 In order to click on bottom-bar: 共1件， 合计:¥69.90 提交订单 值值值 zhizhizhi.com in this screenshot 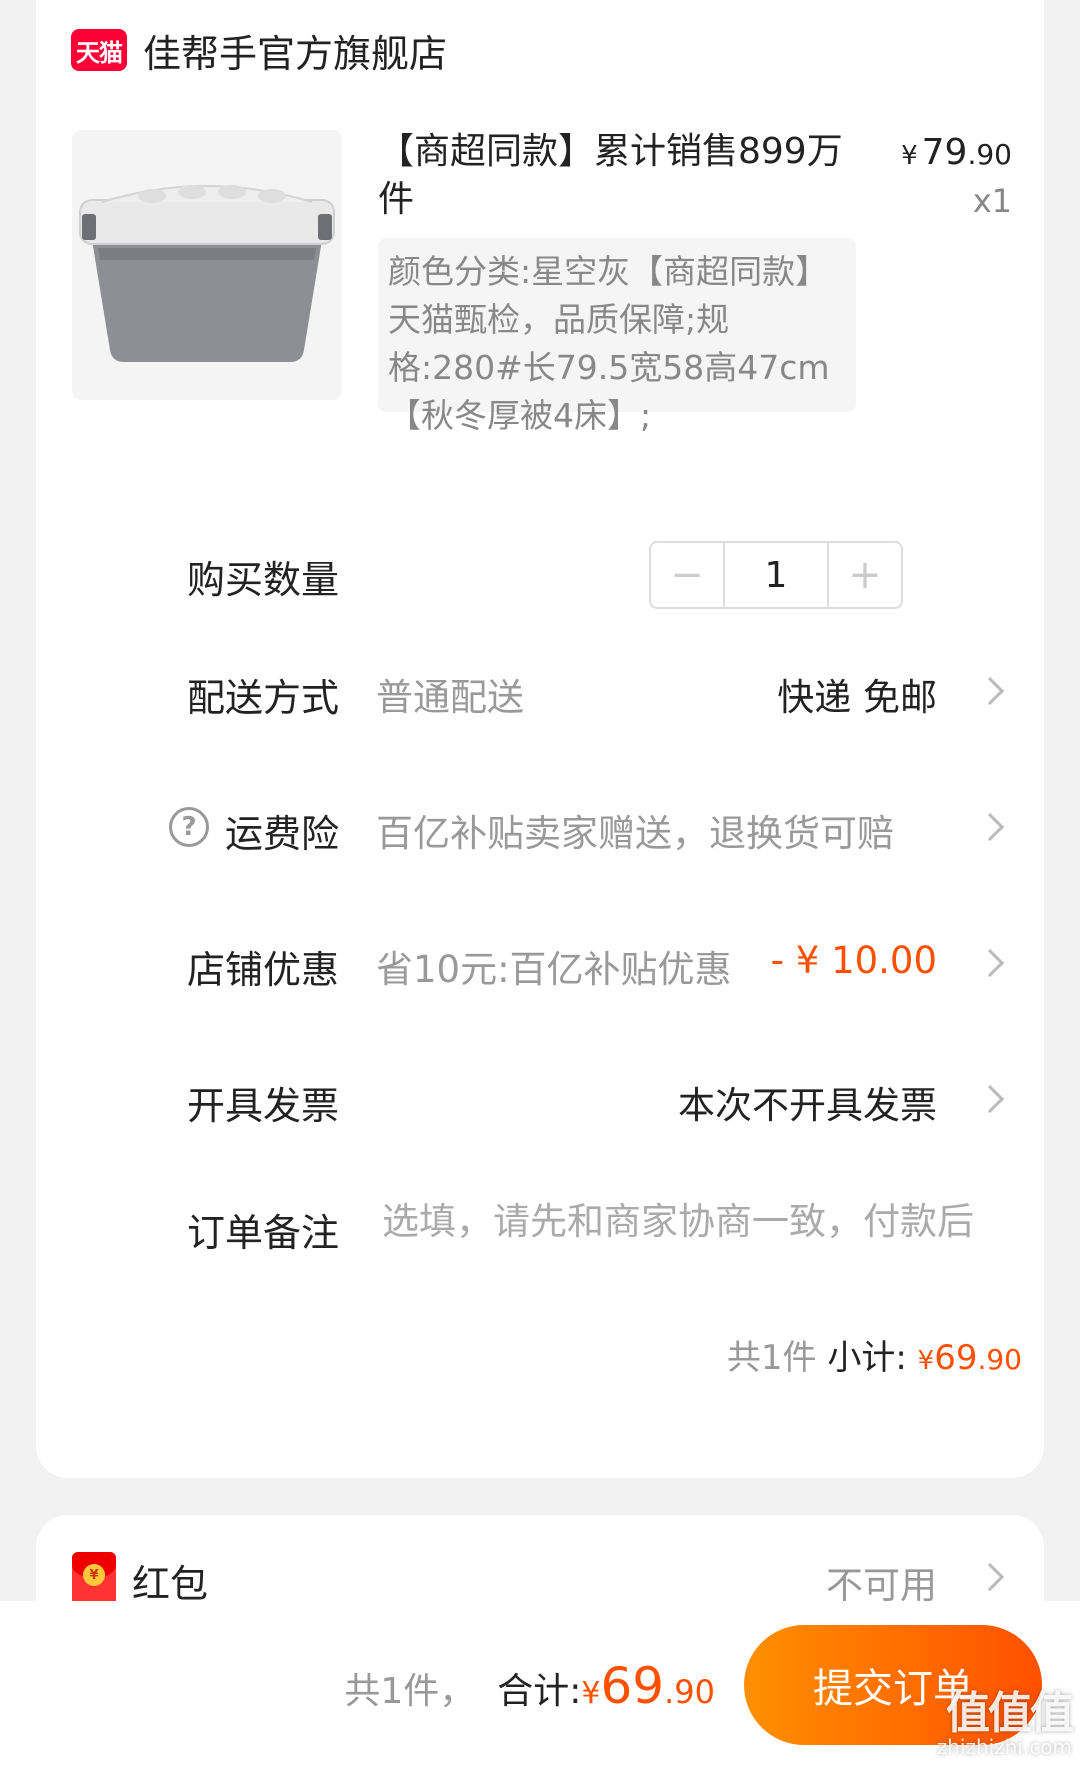, I will do `click(540, 1683)`.